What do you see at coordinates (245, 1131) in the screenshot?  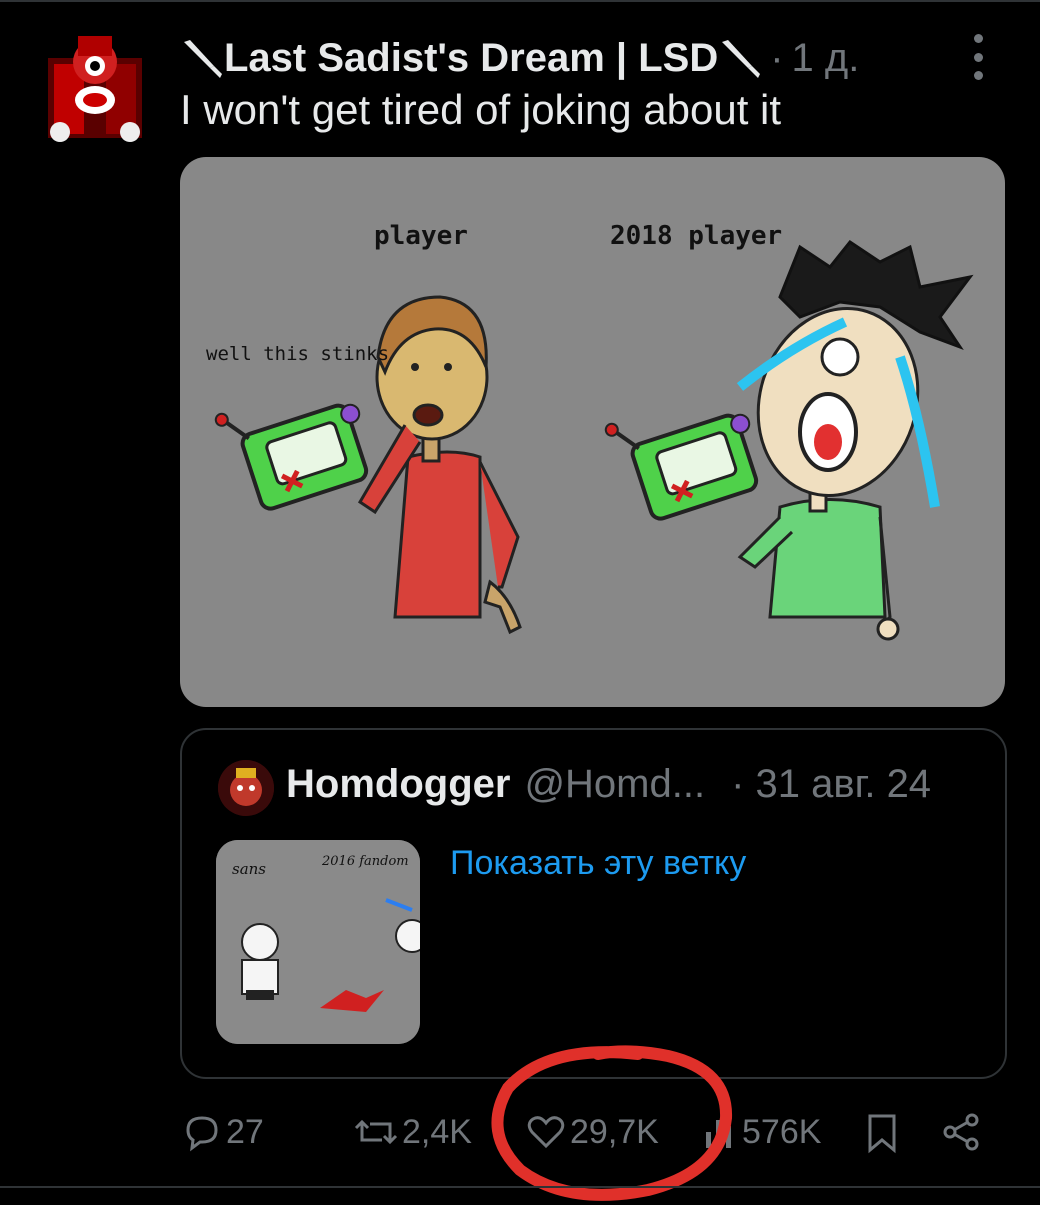 I see `reply-count: 27` at bounding box center [245, 1131].